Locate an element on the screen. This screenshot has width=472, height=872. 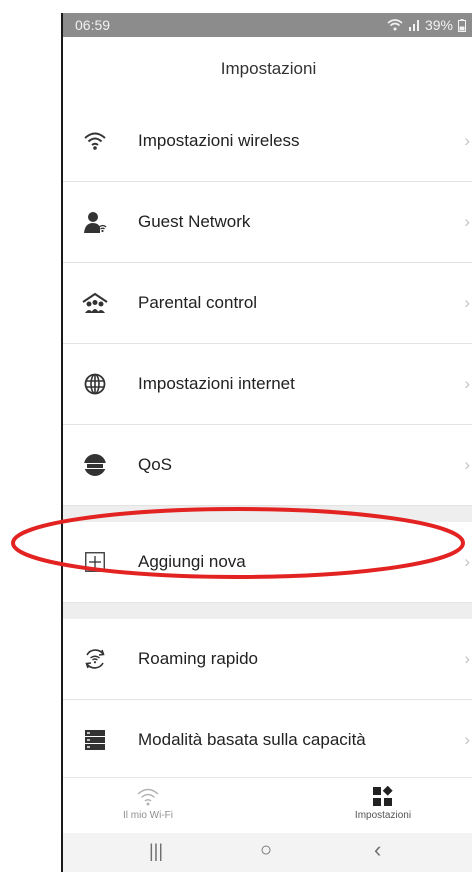
status-indicators: 39% is located at coordinates (426, 25).